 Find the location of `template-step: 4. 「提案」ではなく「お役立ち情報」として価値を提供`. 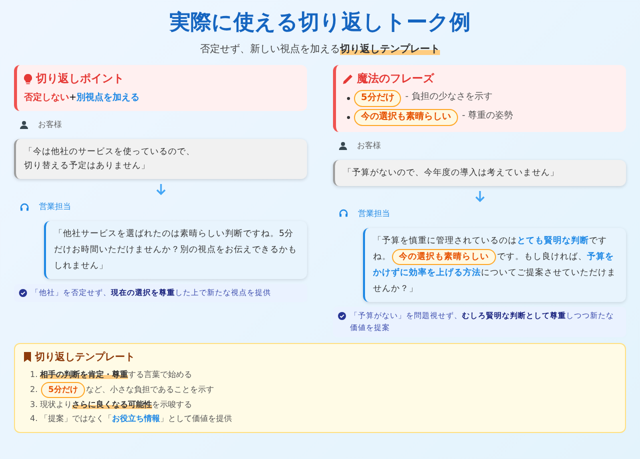

template-step: 4. 「提案」ではなく「お役立ち情報」として価値を提供 is located at coordinates (323, 419).